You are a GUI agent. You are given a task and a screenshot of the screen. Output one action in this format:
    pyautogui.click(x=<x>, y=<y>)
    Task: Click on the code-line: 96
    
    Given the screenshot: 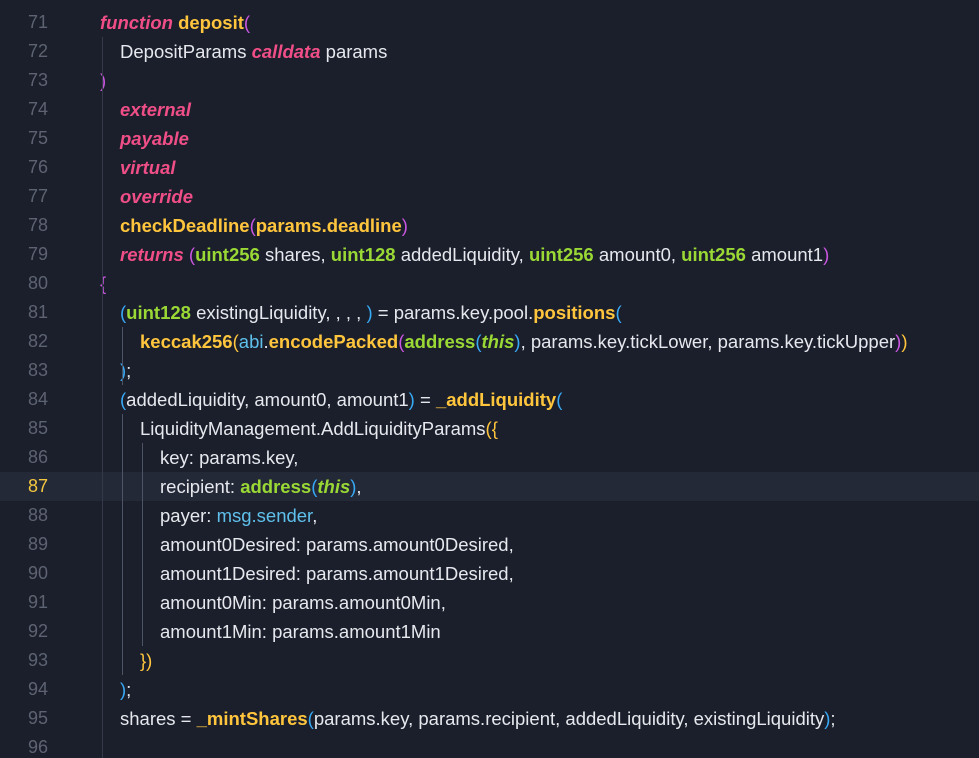 What is the action you would take?
    pyautogui.click(x=489, y=745)
    